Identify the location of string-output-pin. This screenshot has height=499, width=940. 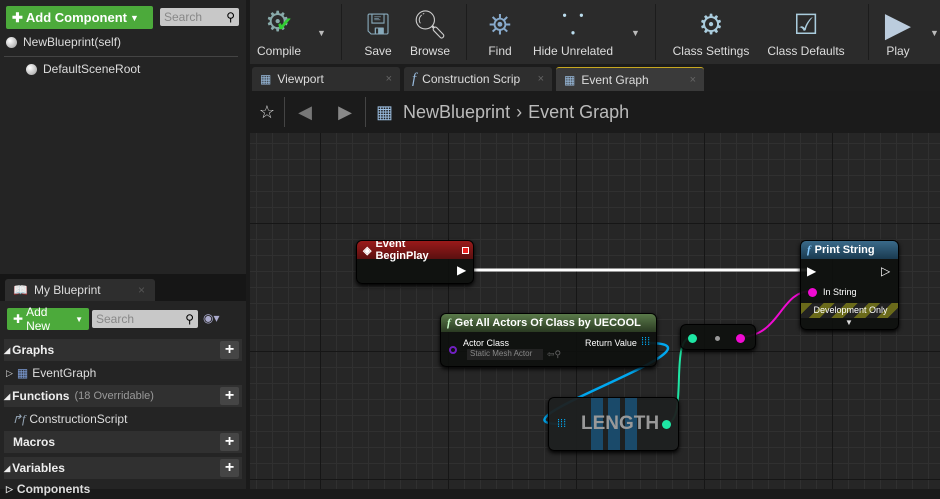
(740, 338).